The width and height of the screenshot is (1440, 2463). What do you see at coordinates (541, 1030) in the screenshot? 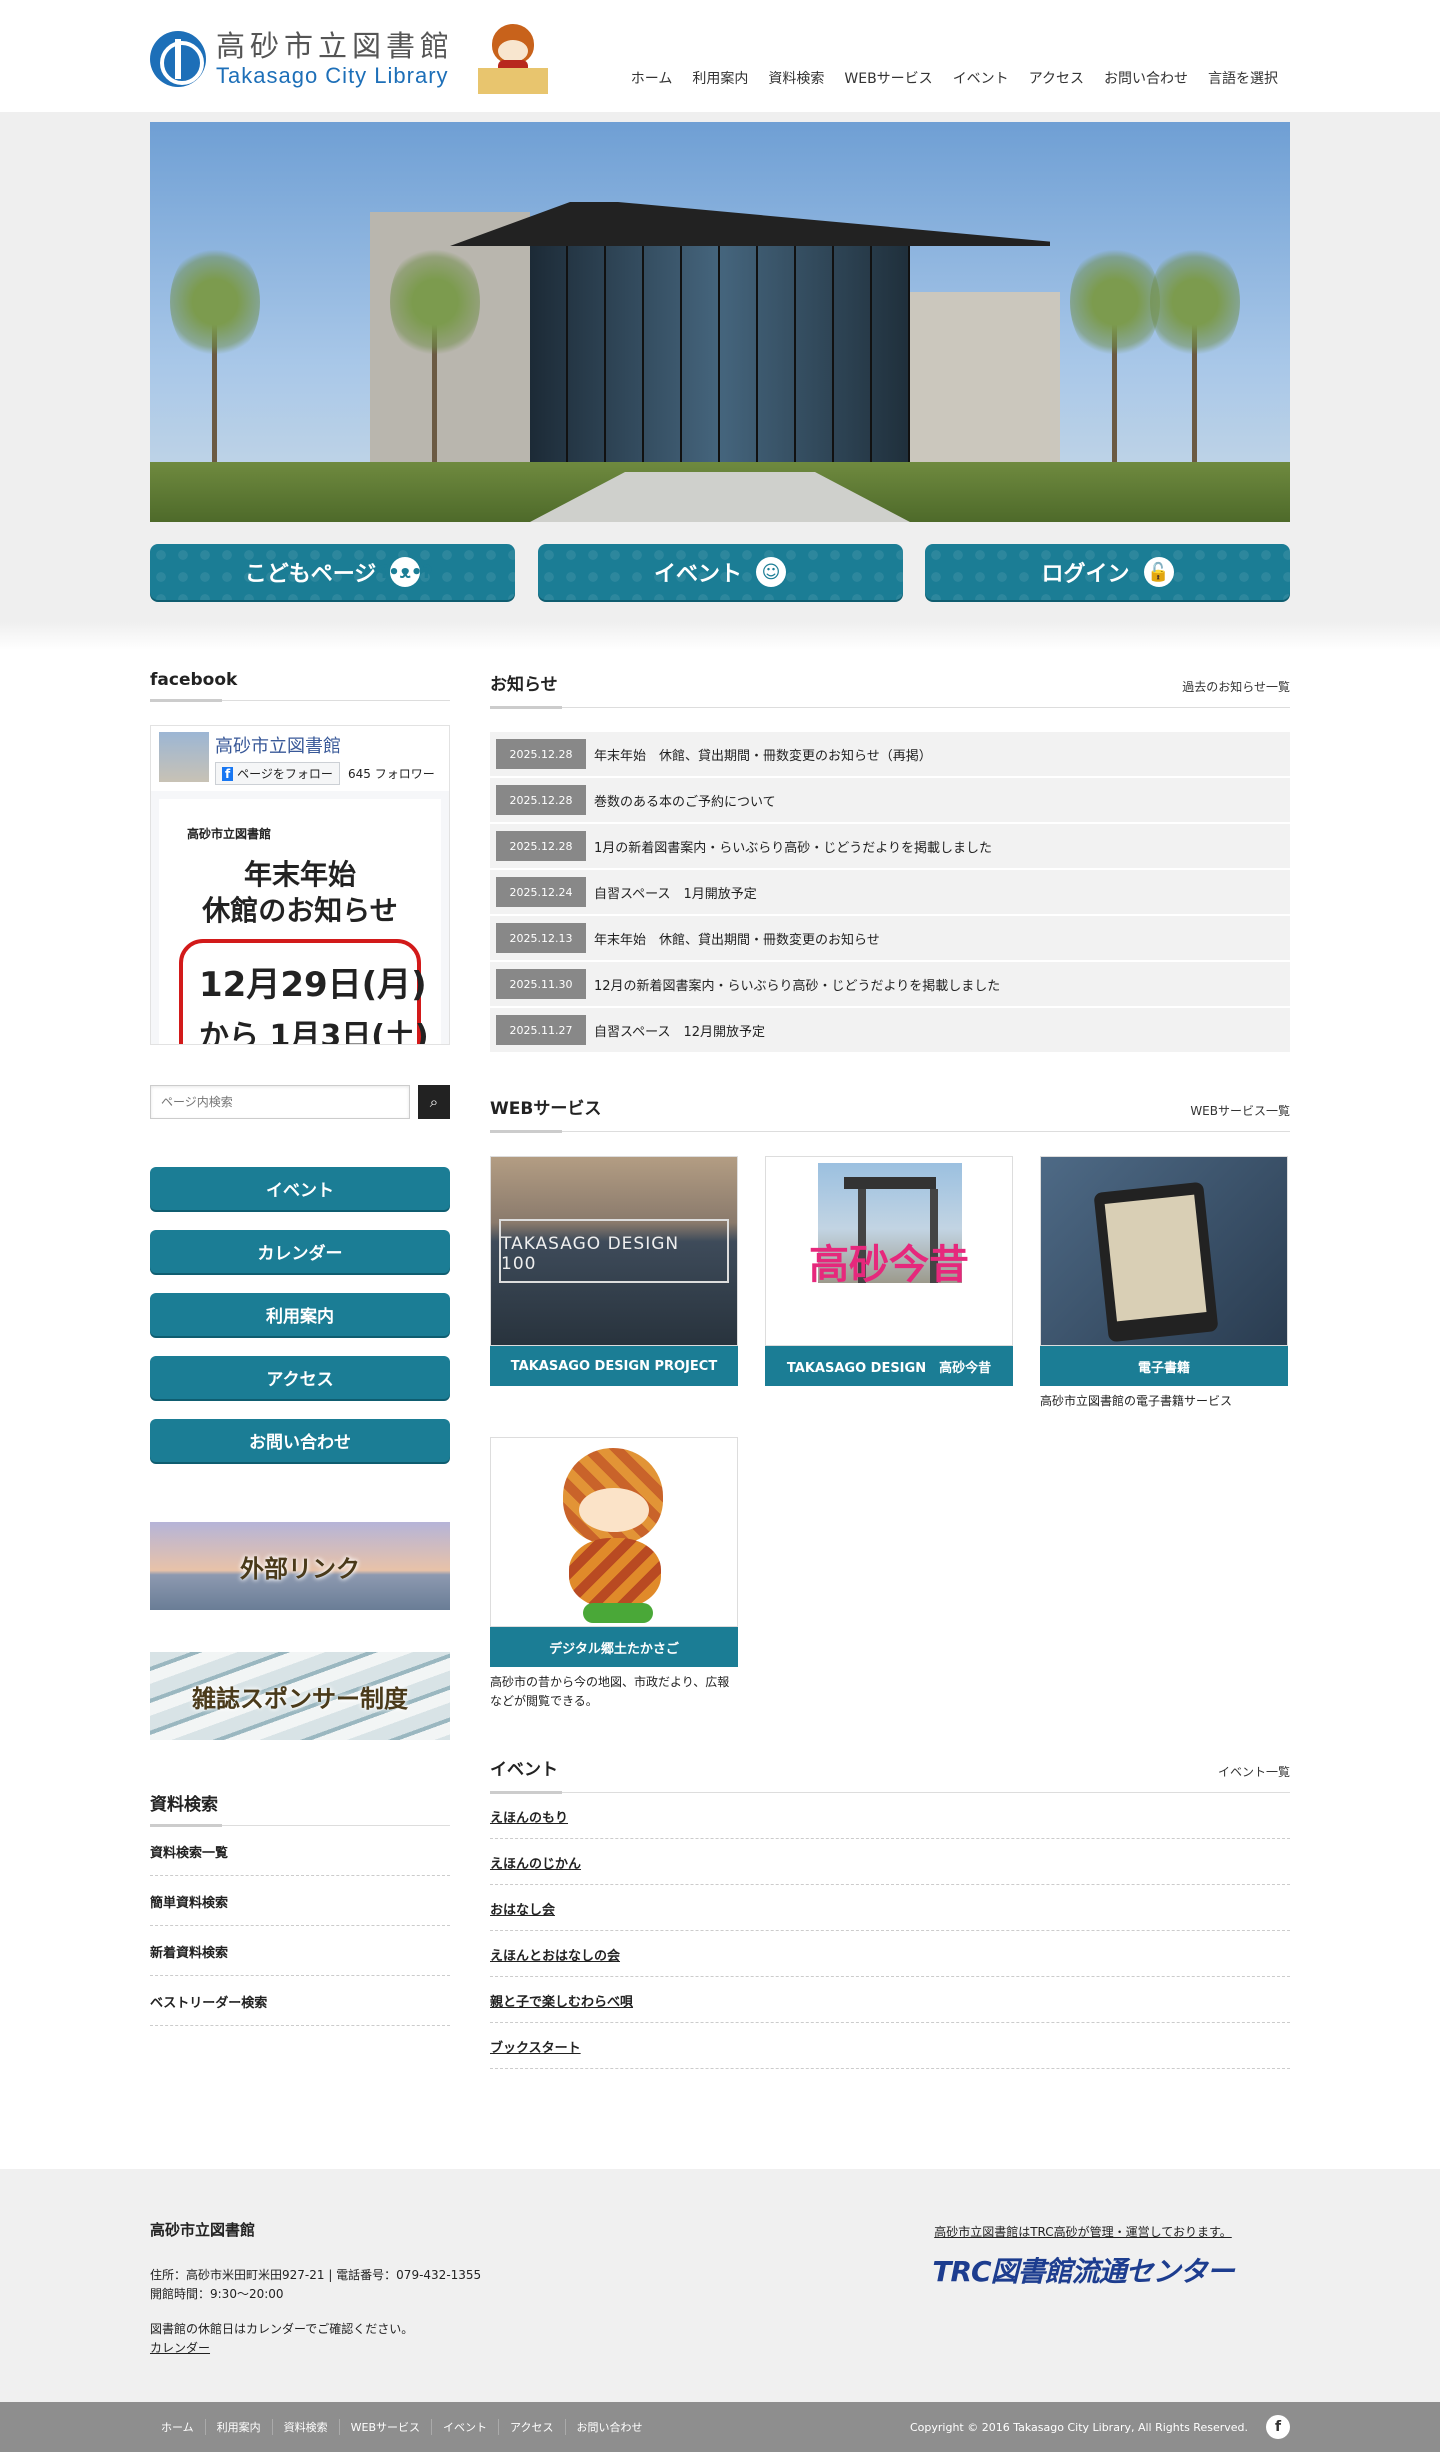
I see `news-date: 2025.11.27` at bounding box center [541, 1030].